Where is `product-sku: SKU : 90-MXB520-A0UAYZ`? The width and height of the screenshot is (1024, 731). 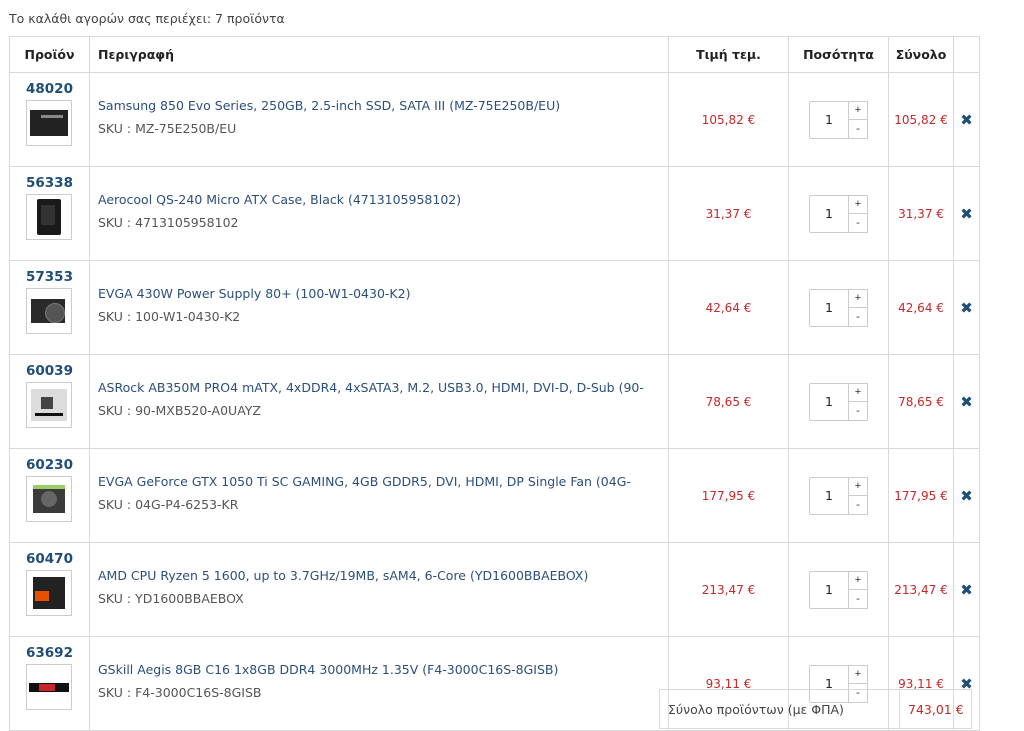
product-sku: SKU : 90-MXB520-A0UAYZ is located at coordinates (179, 410).